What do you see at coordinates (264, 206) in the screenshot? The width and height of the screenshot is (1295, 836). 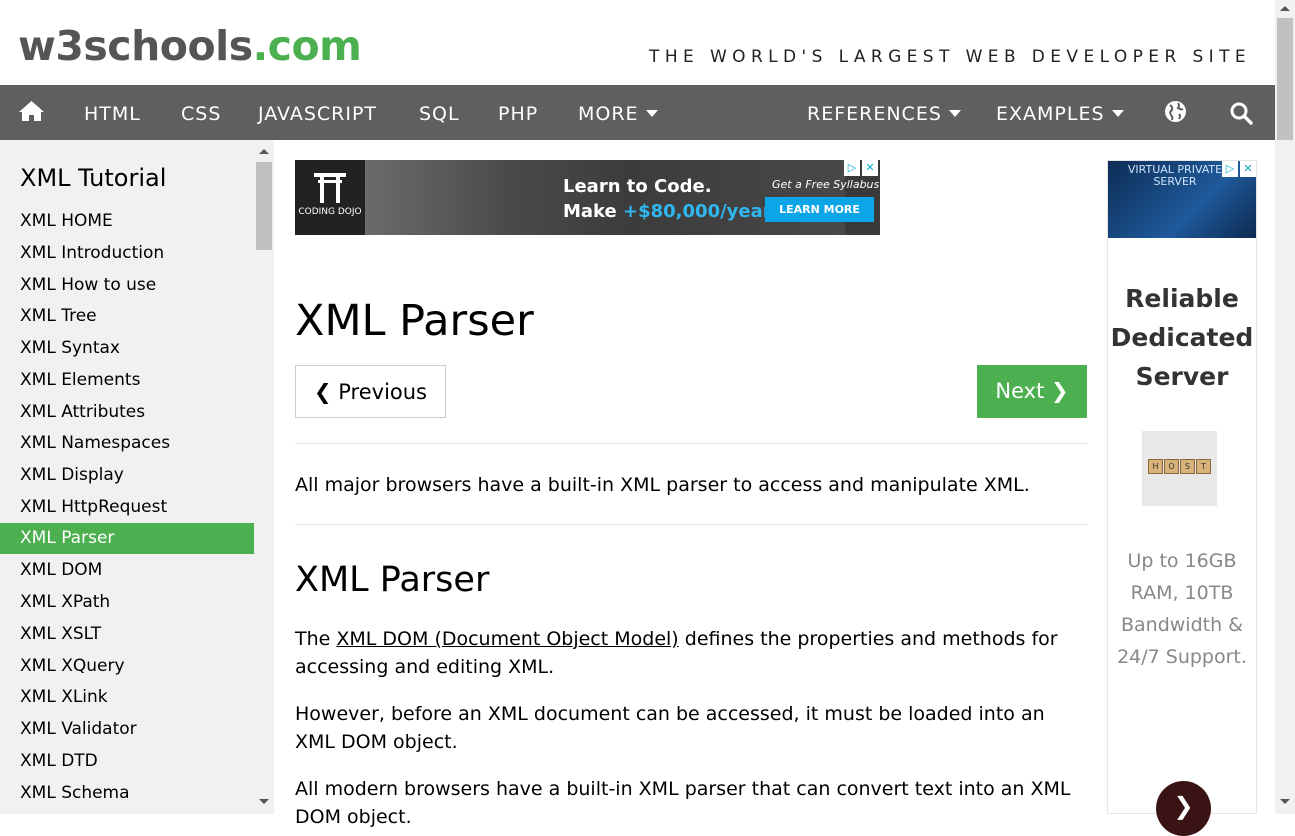 I see `sidebar-scrollbar-thumb` at bounding box center [264, 206].